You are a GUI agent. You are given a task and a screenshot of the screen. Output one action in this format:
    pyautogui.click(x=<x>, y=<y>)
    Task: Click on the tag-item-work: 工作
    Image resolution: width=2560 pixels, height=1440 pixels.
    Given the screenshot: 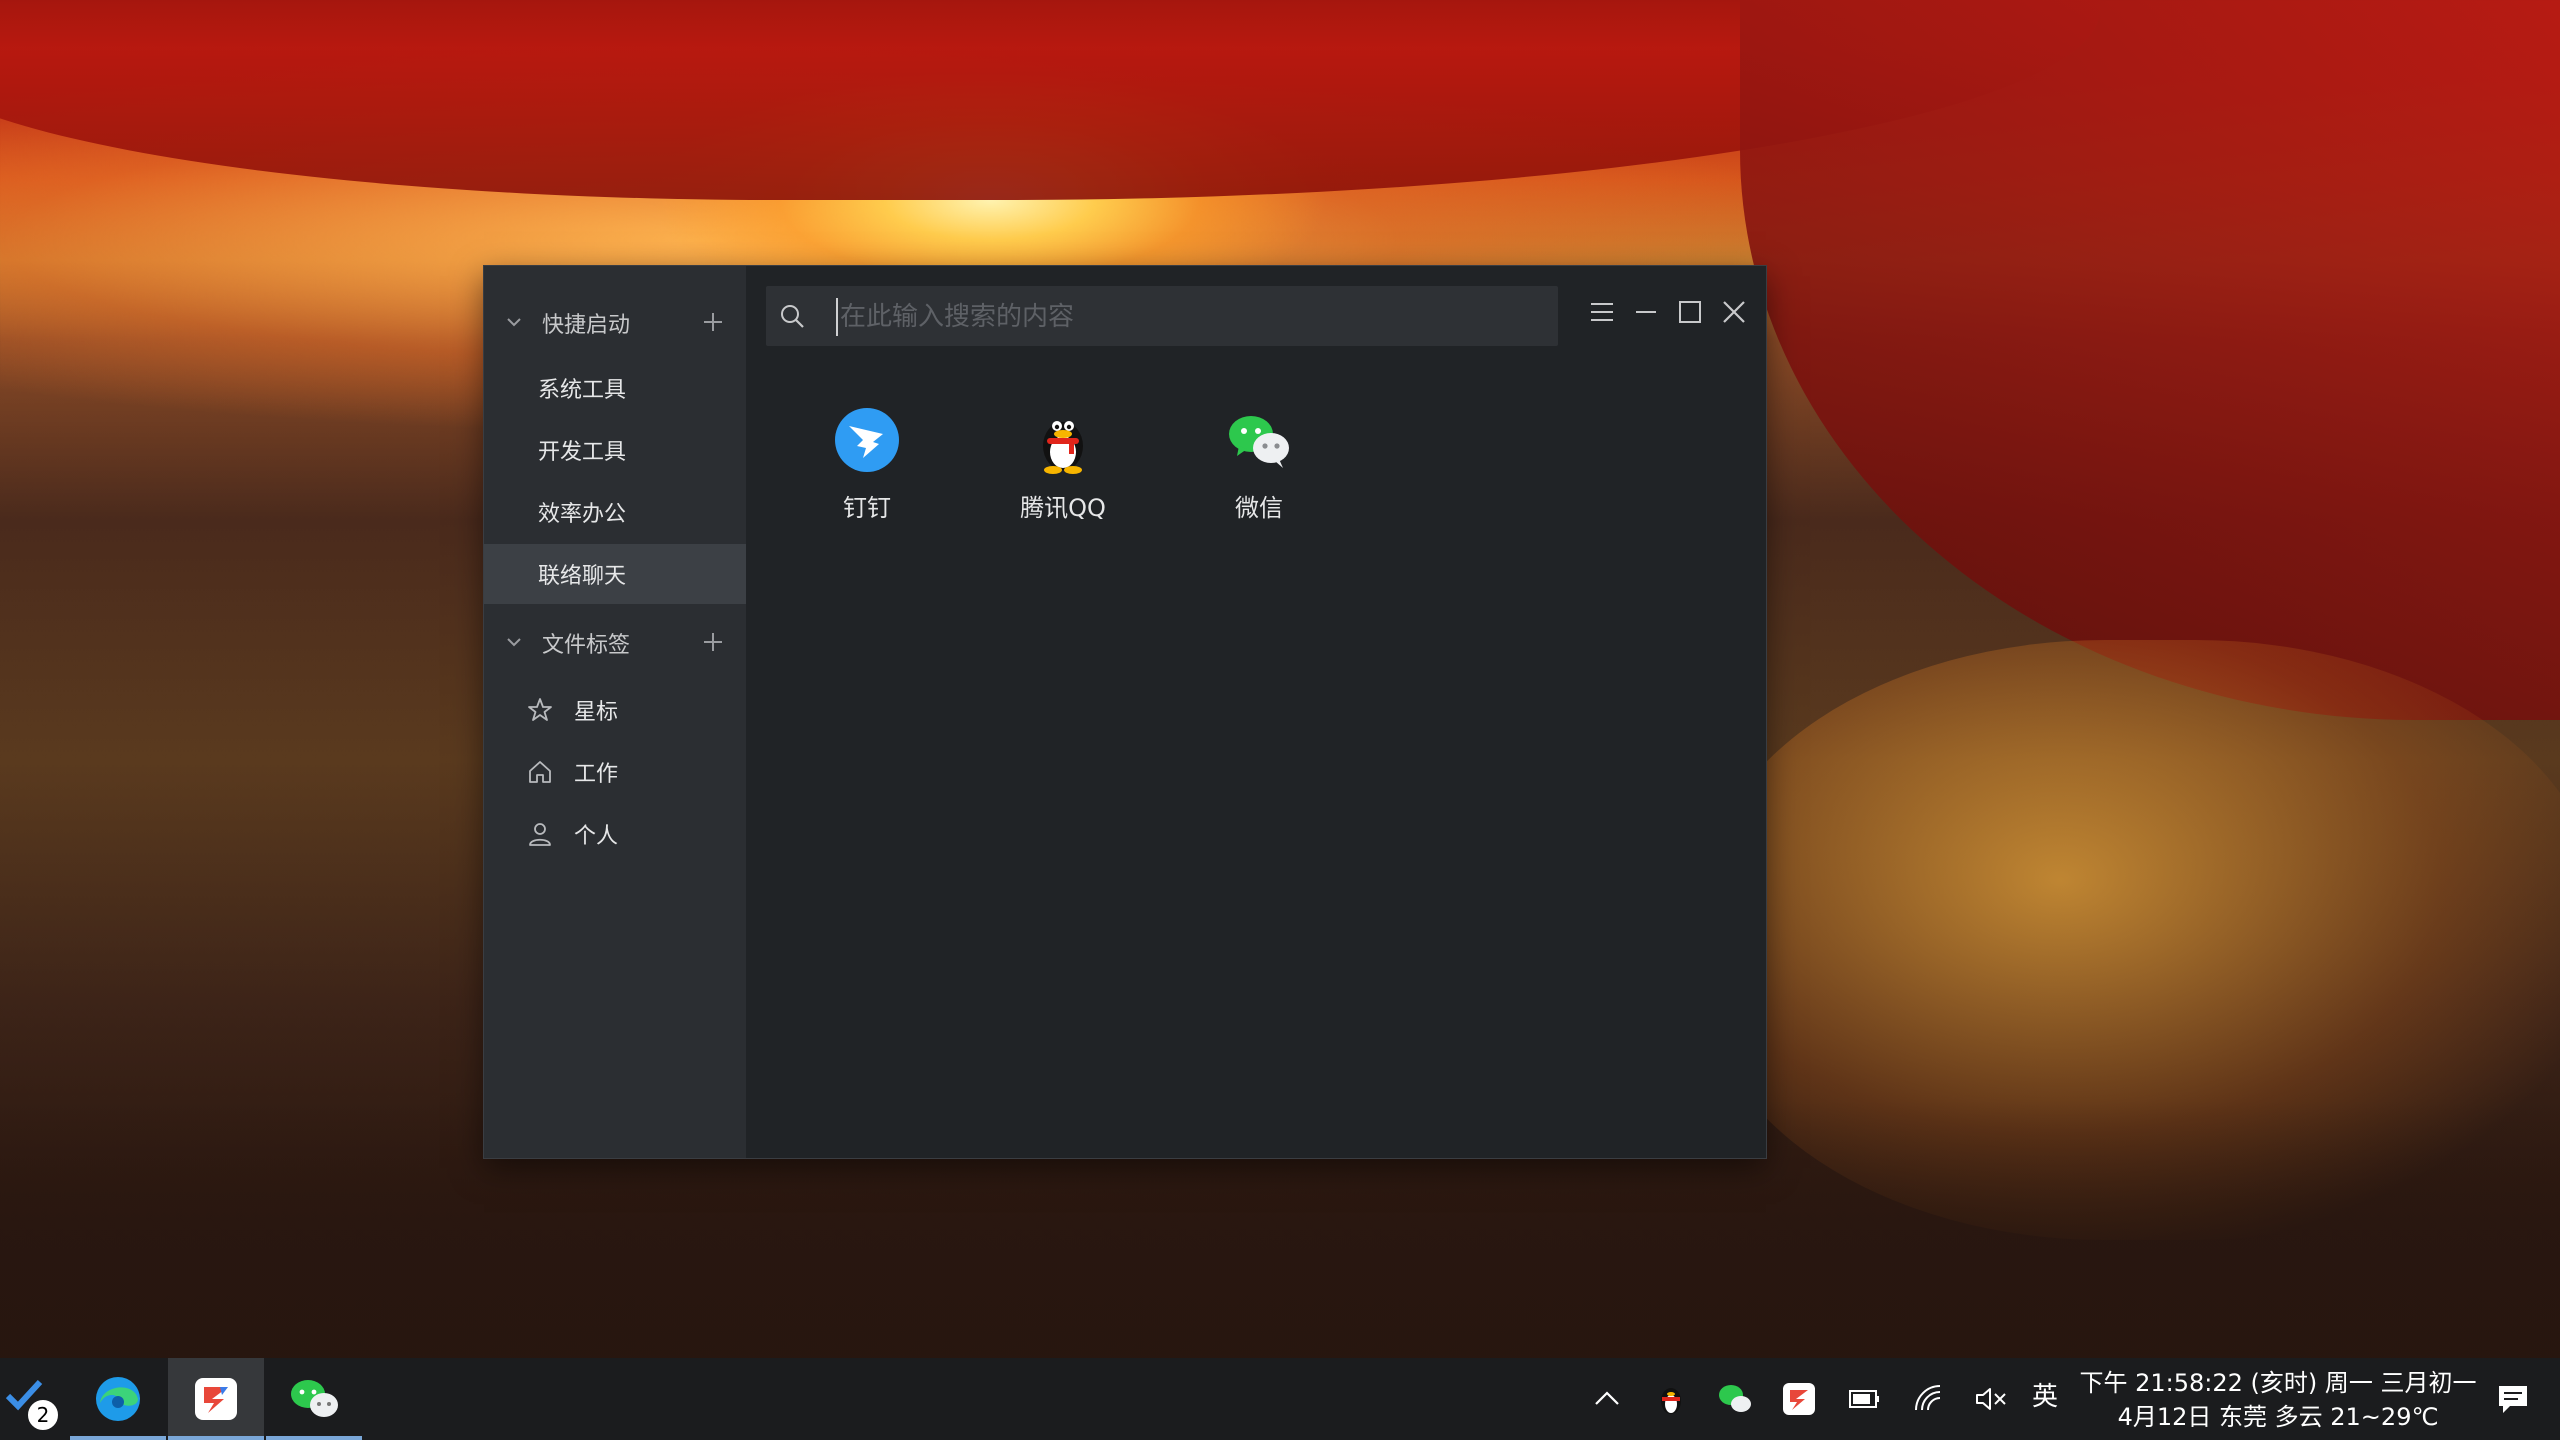 What is the action you would take?
    pyautogui.click(x=615, y=772)
    